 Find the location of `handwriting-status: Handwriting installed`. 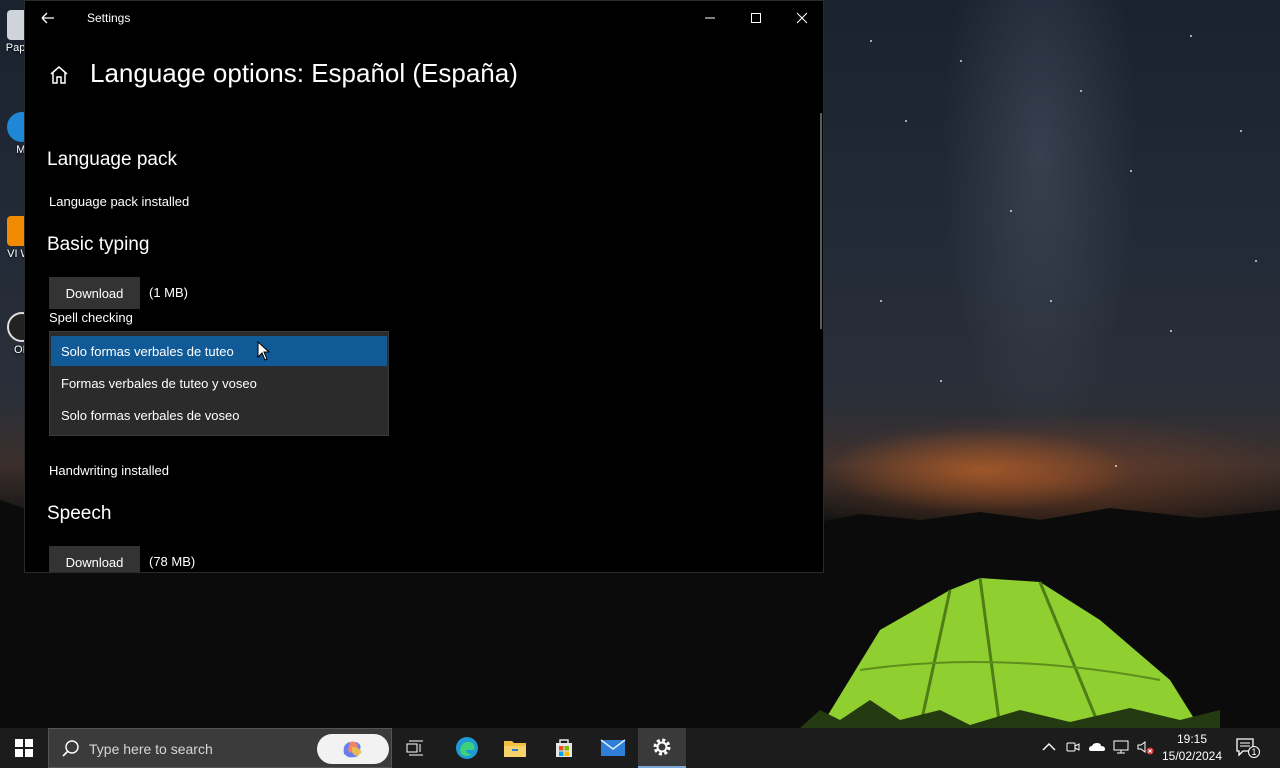

handwriting-status: Handwriting installed is located at coordinates (109, 470).